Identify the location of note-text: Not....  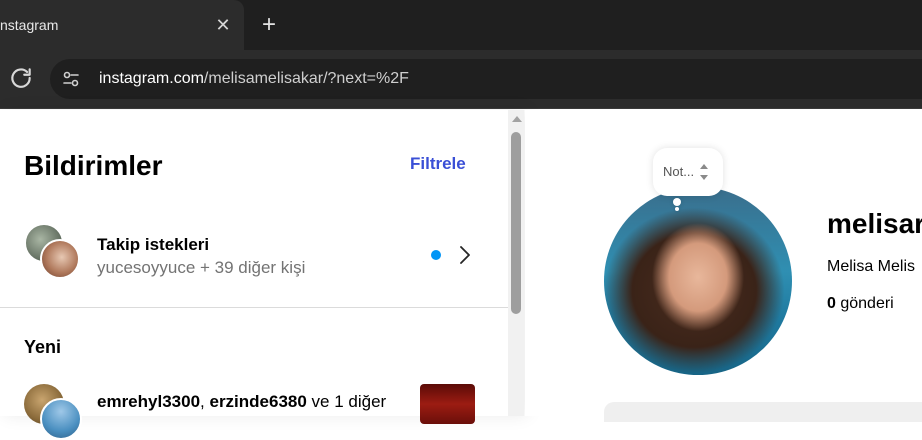
(679, 171).